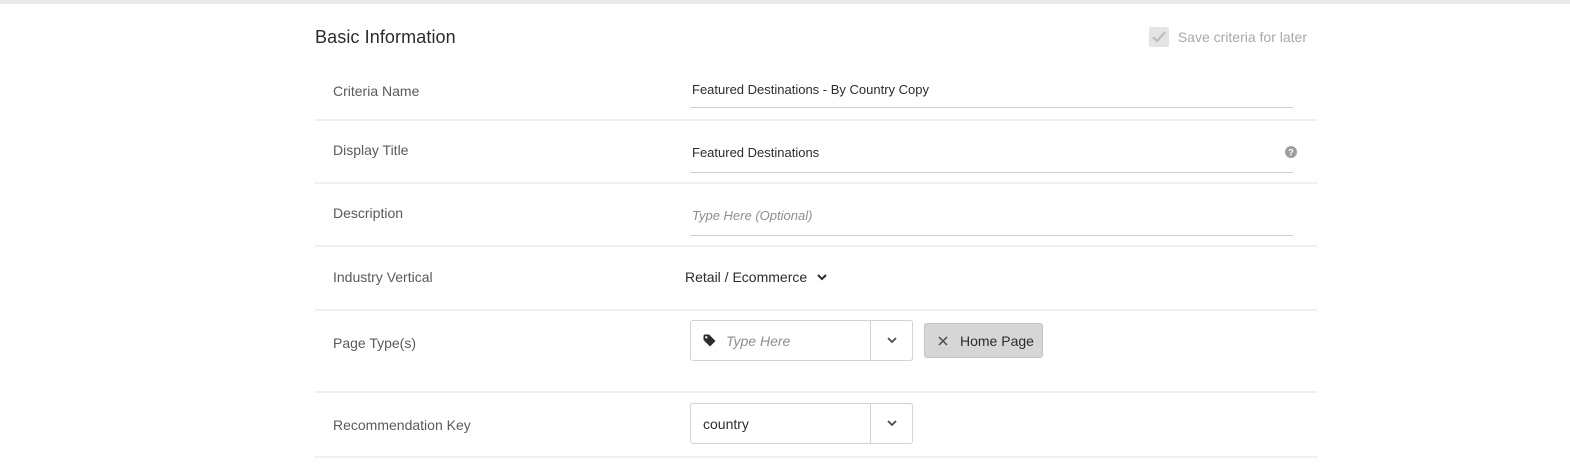 The height and width of the screenshot is (472, 1570). What do you see at coordinates (991, 221) in the screenshot?
I see `description-input: Type Here (Optional)` at bounding box center [991, 221].